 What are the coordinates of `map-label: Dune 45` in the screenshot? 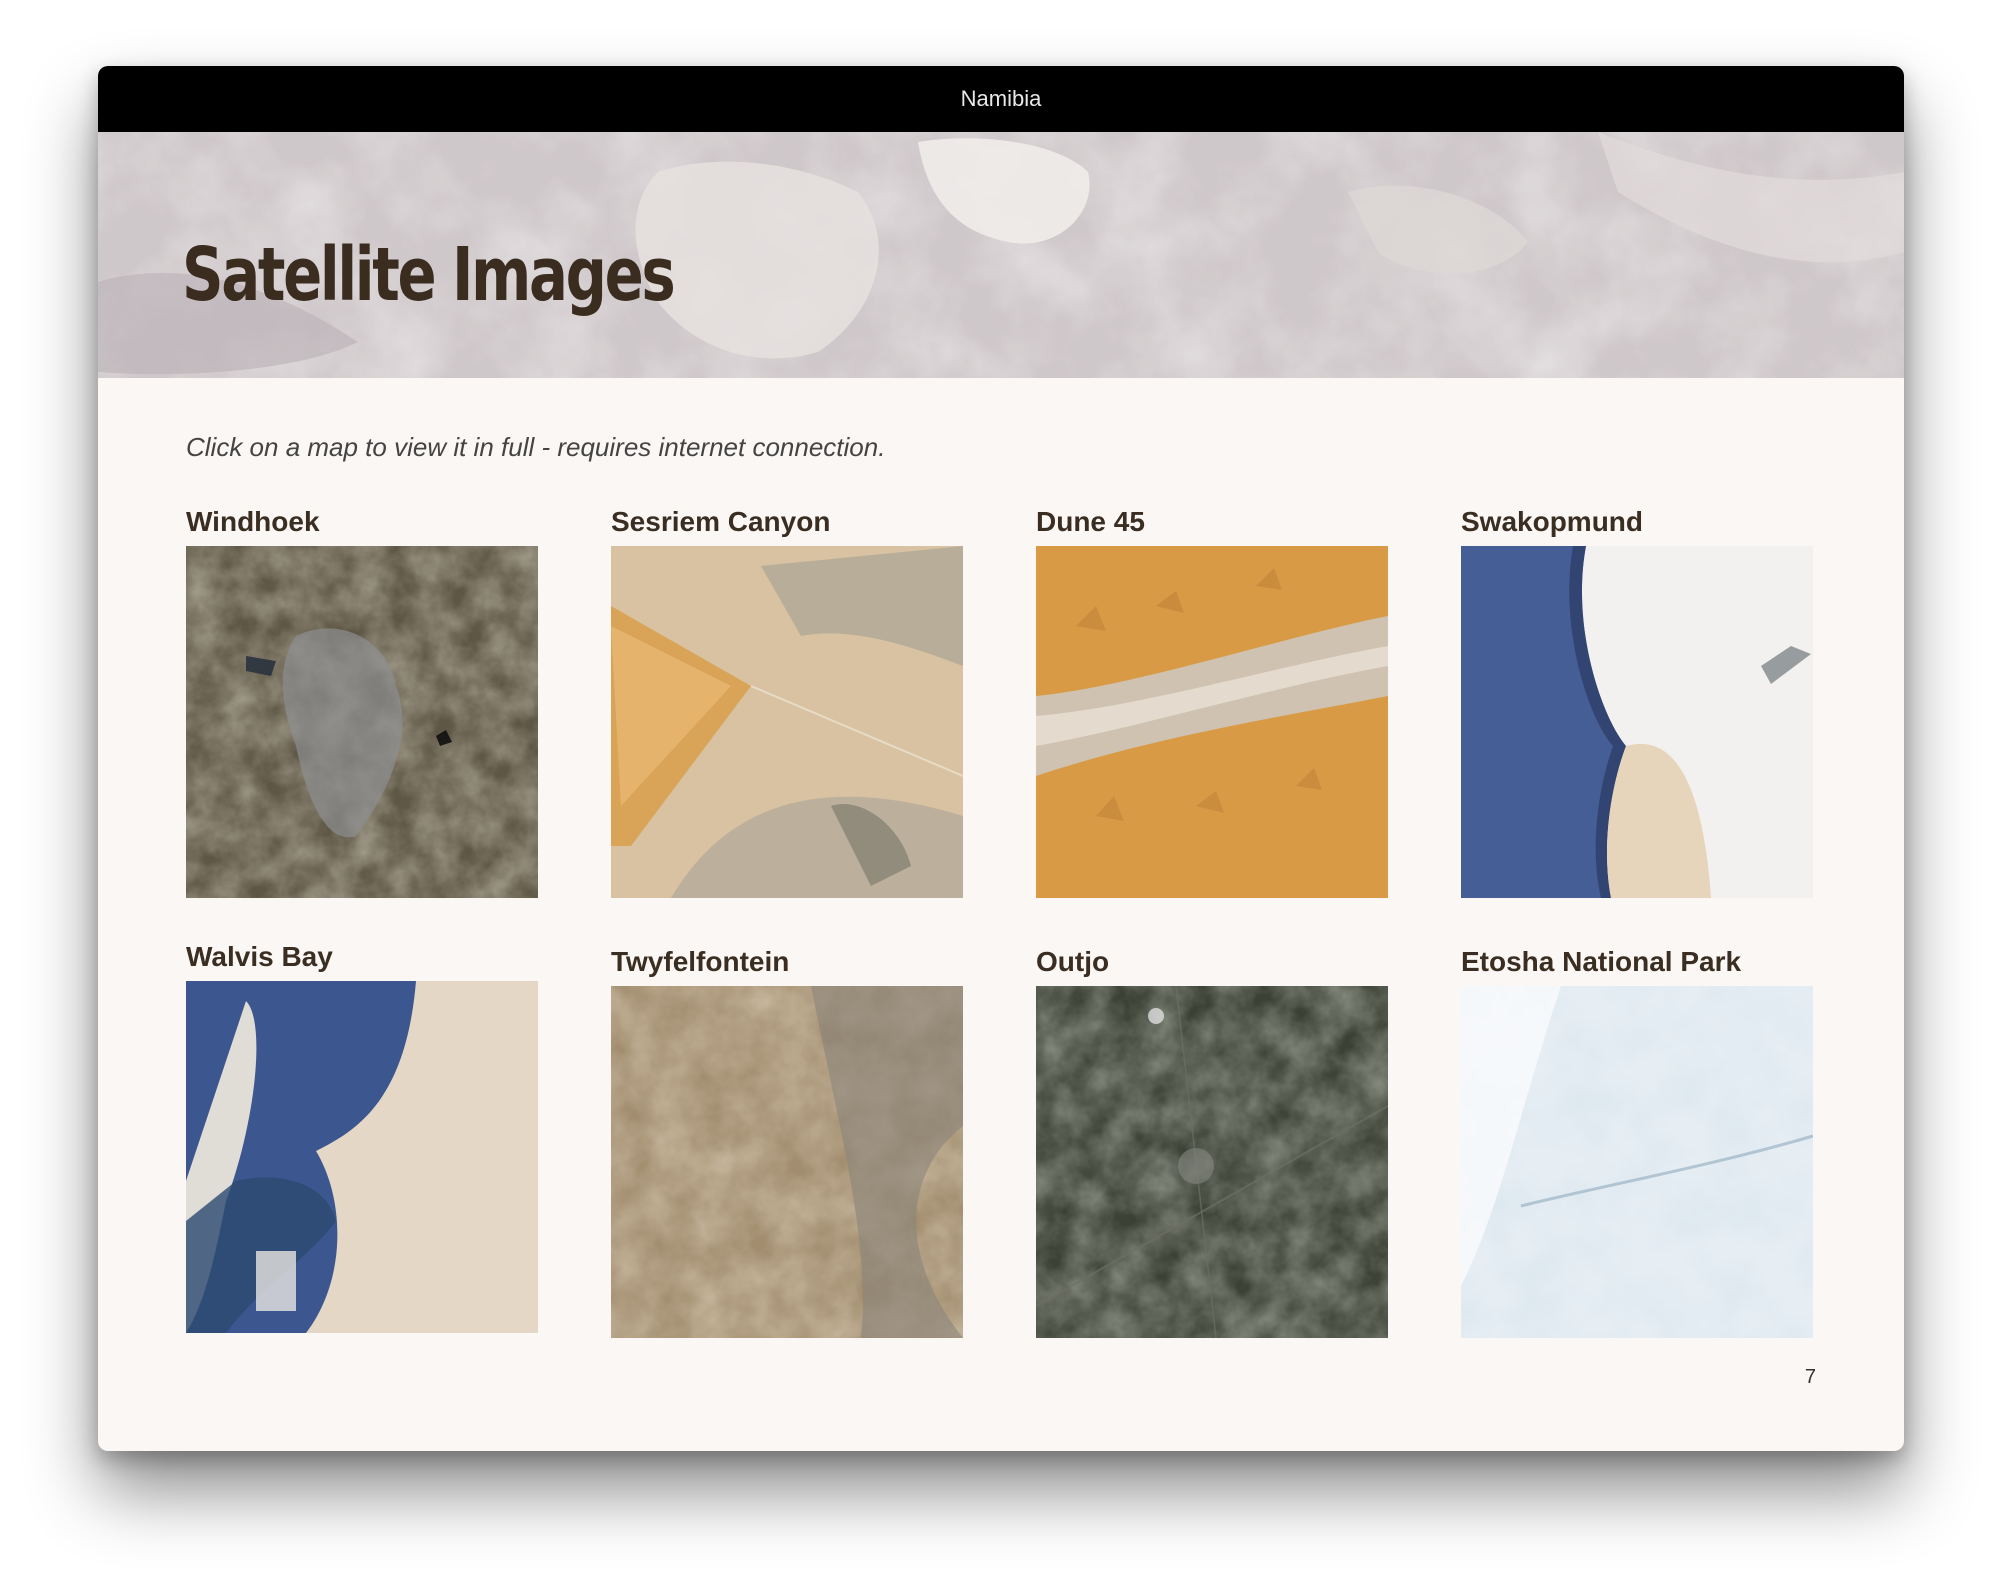 It's located at (1090, 521).